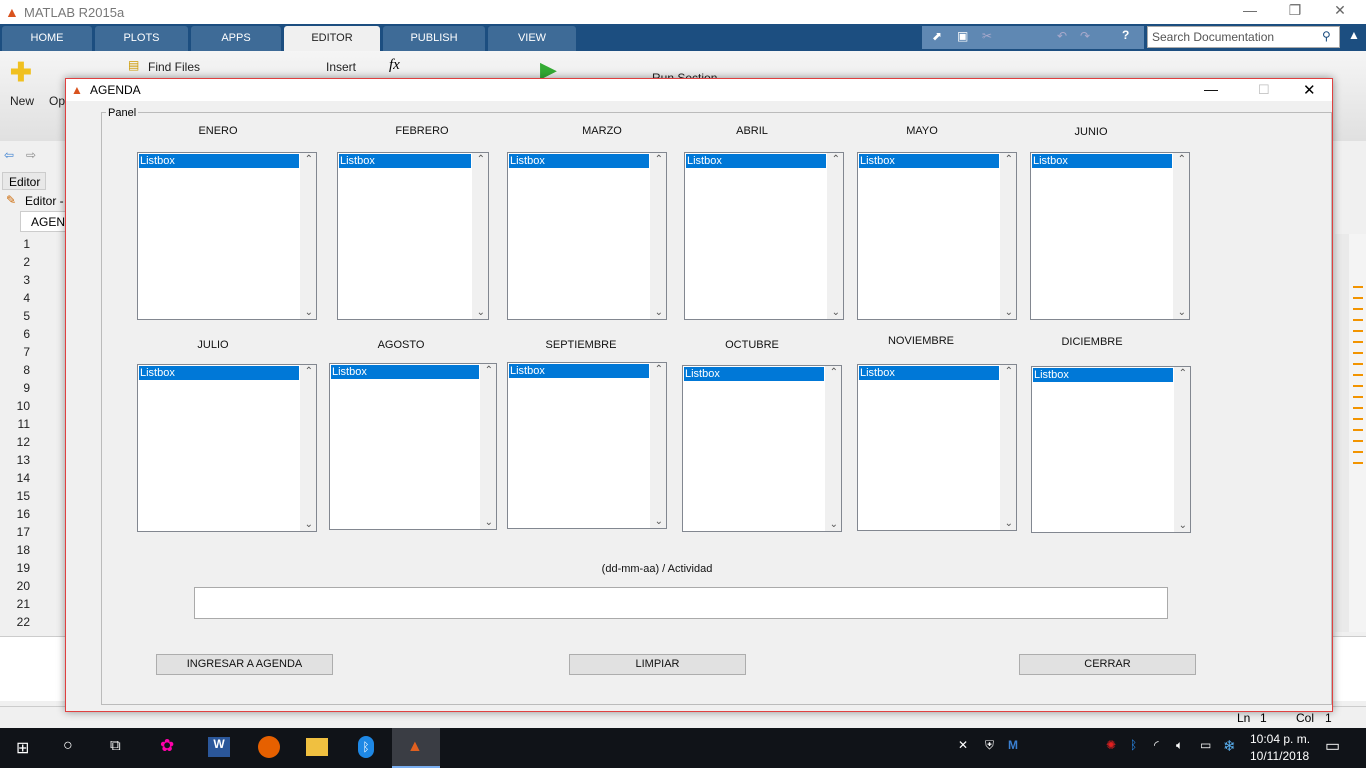 This screenshot has height=768, width=1366. What do you see at coordinates (413, 446) in the screenshot?
I see `listbox-agosto: Listbox ⌃ ⌄` at bounding box center [413, 446].